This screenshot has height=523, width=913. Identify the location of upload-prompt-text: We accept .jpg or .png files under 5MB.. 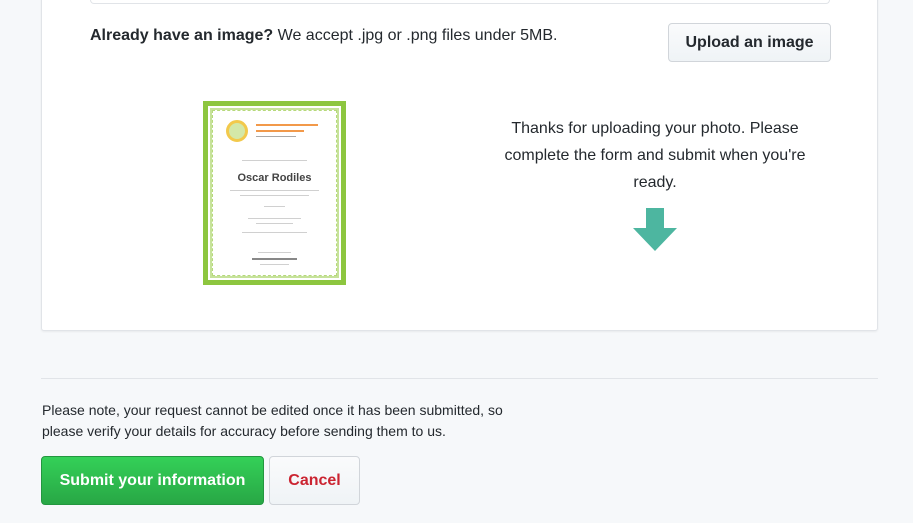
(415, 35).